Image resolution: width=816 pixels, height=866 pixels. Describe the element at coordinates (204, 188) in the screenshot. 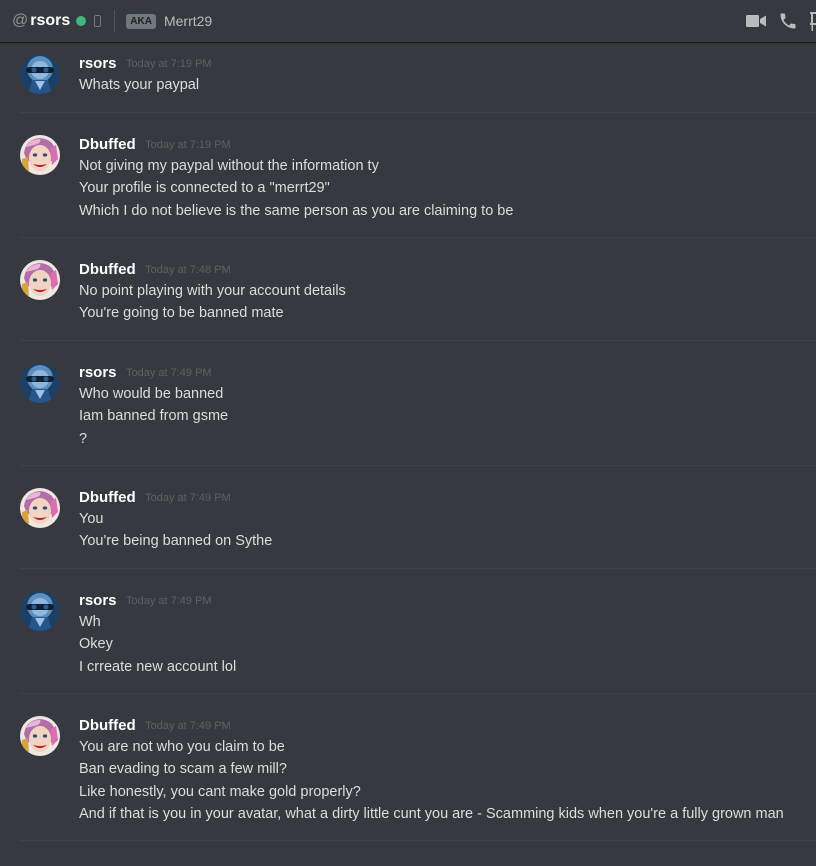

I see `message-text: Your profile is connected to a "merrt29"` at that location.